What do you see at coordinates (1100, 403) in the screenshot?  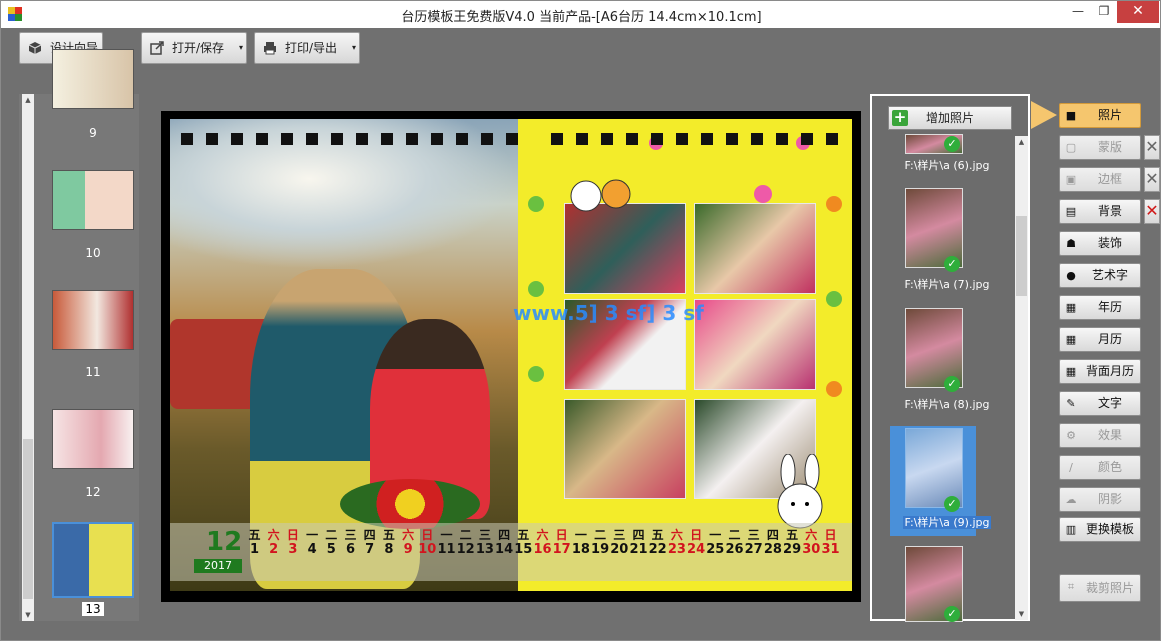 I see `text-button: ✎ 文字` at bounding box center [1100, 403].